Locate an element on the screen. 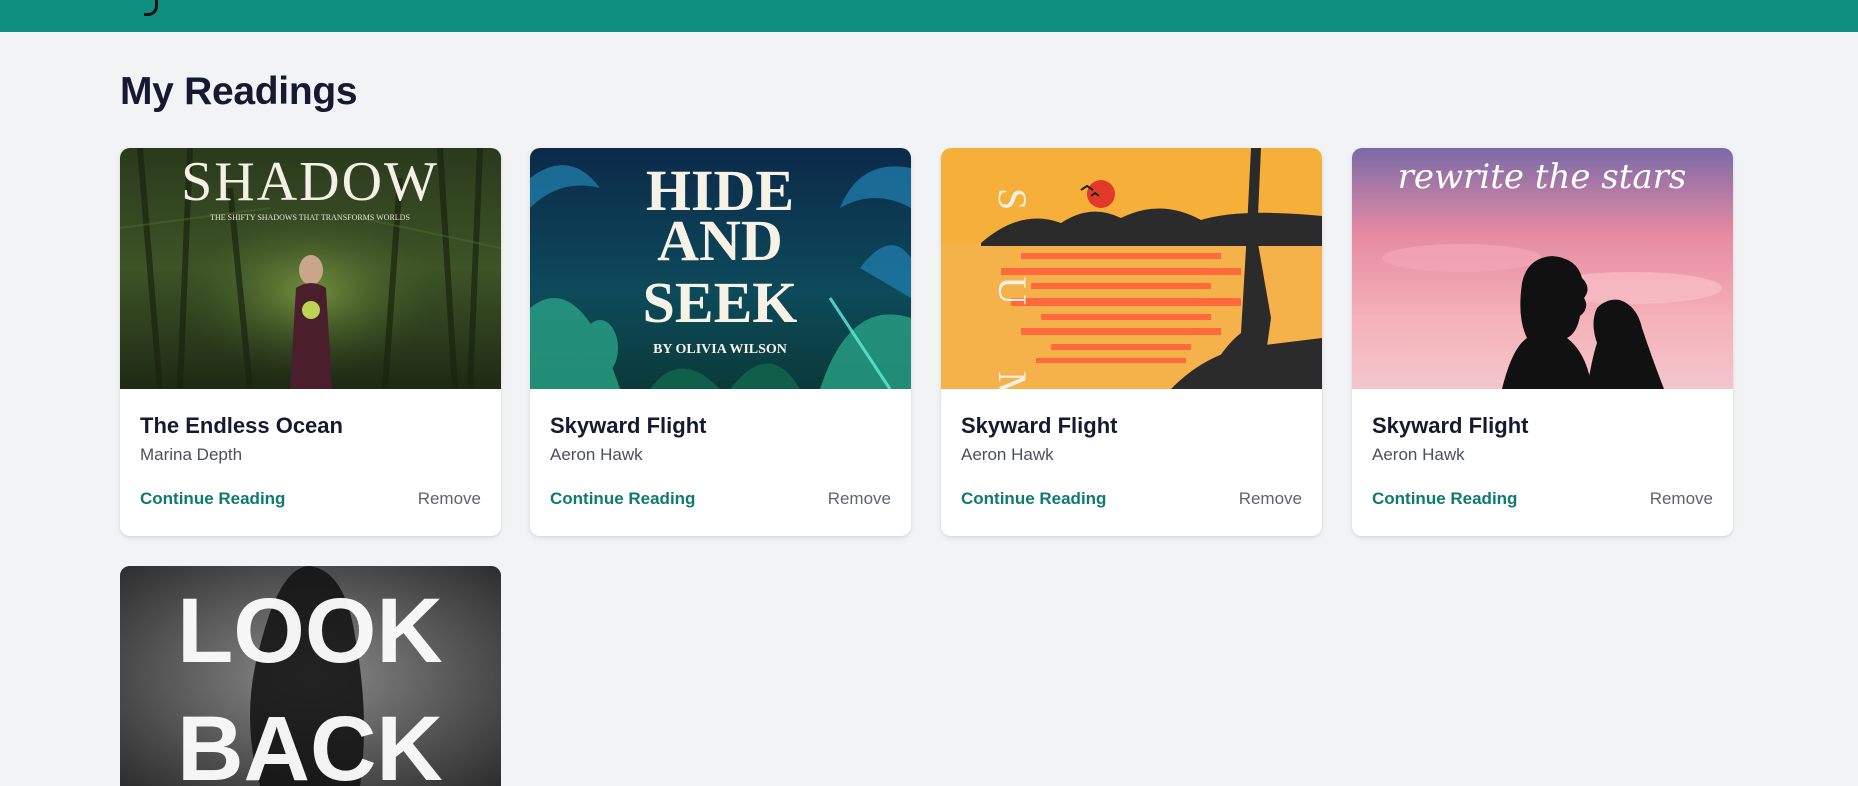  book-cover-image: S U M is located at coordinates (1131, 268).